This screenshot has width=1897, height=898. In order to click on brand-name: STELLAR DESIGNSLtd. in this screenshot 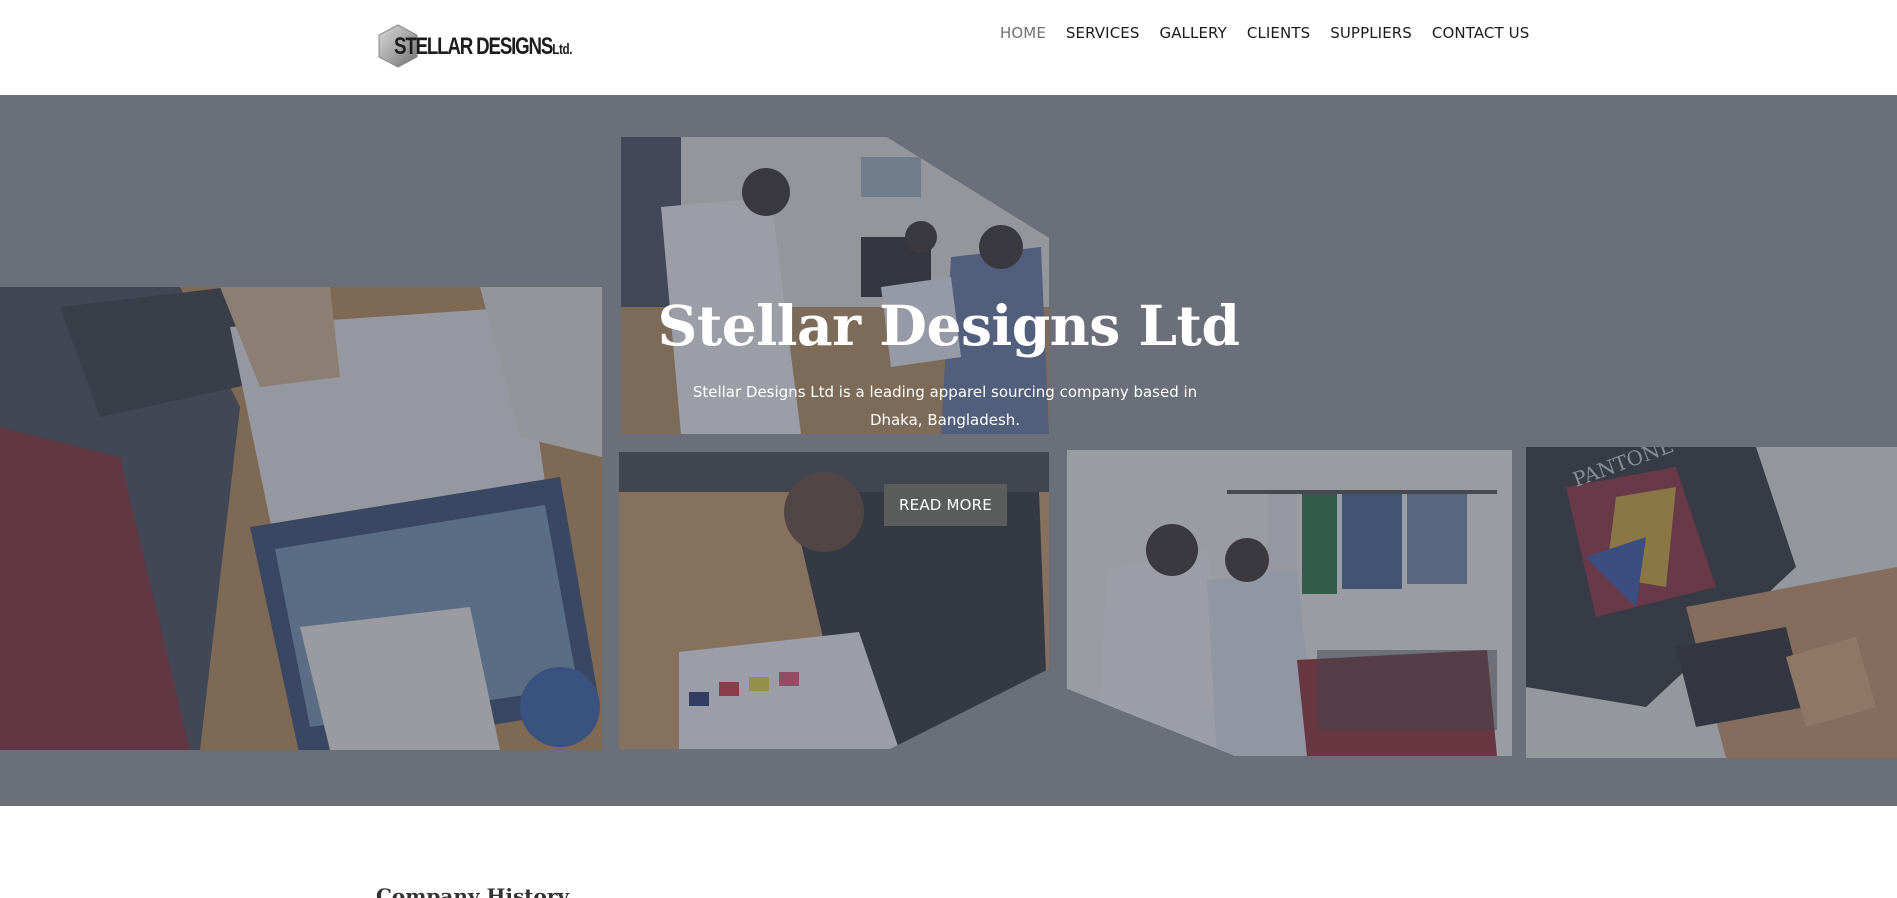, I will do `click(483, 47)`.